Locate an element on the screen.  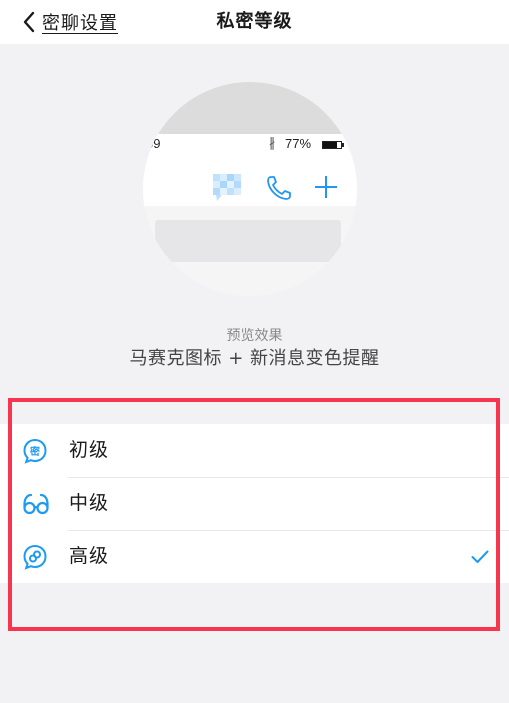
bluetooth-icon: ∦ is located at coordinates (272, 143).